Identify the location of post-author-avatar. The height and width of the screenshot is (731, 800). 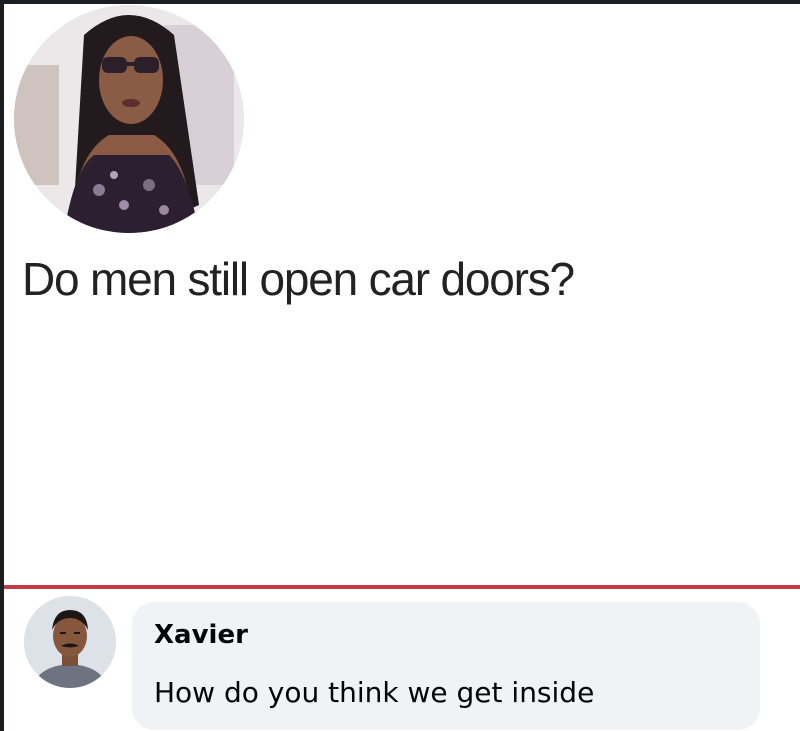
(129, 119).